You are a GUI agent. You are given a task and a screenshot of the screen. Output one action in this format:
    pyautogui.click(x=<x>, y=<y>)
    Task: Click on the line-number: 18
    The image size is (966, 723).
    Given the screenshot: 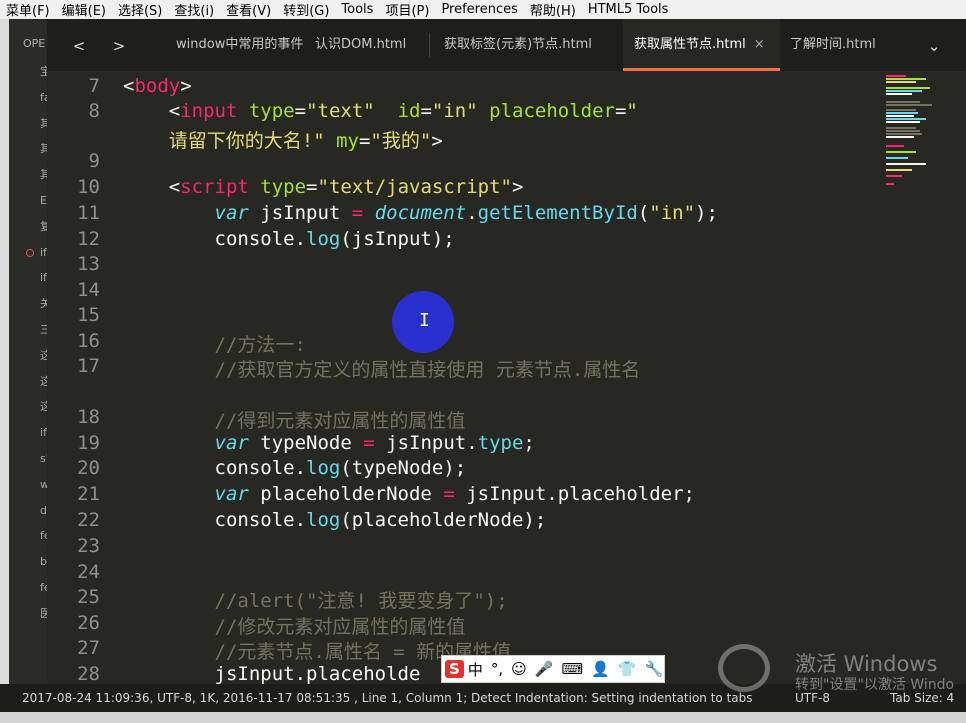 What is the action you would take?
    pyautogui.click(x=88, y=417)
    